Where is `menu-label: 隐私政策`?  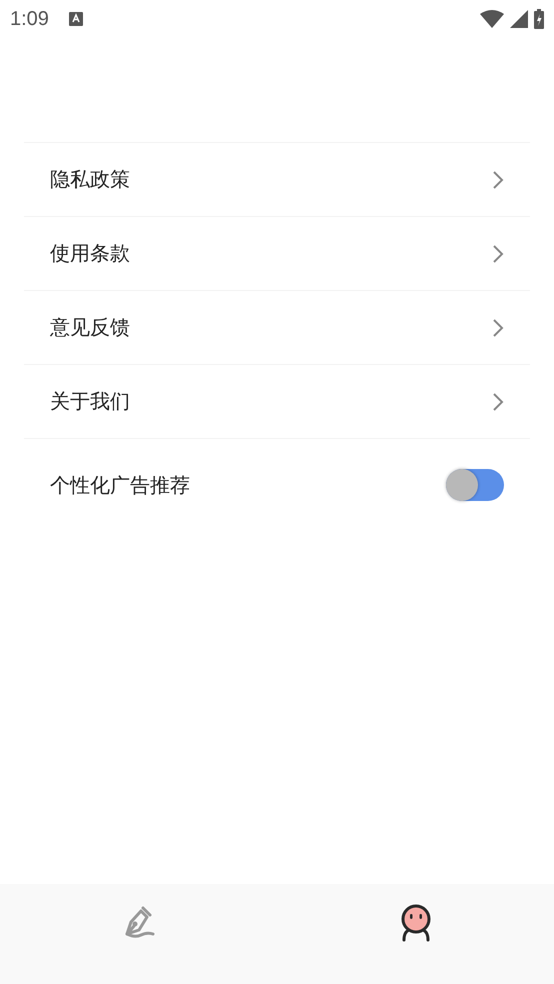 menu-label: 隐私政策 is located at coordinates (90, 179).